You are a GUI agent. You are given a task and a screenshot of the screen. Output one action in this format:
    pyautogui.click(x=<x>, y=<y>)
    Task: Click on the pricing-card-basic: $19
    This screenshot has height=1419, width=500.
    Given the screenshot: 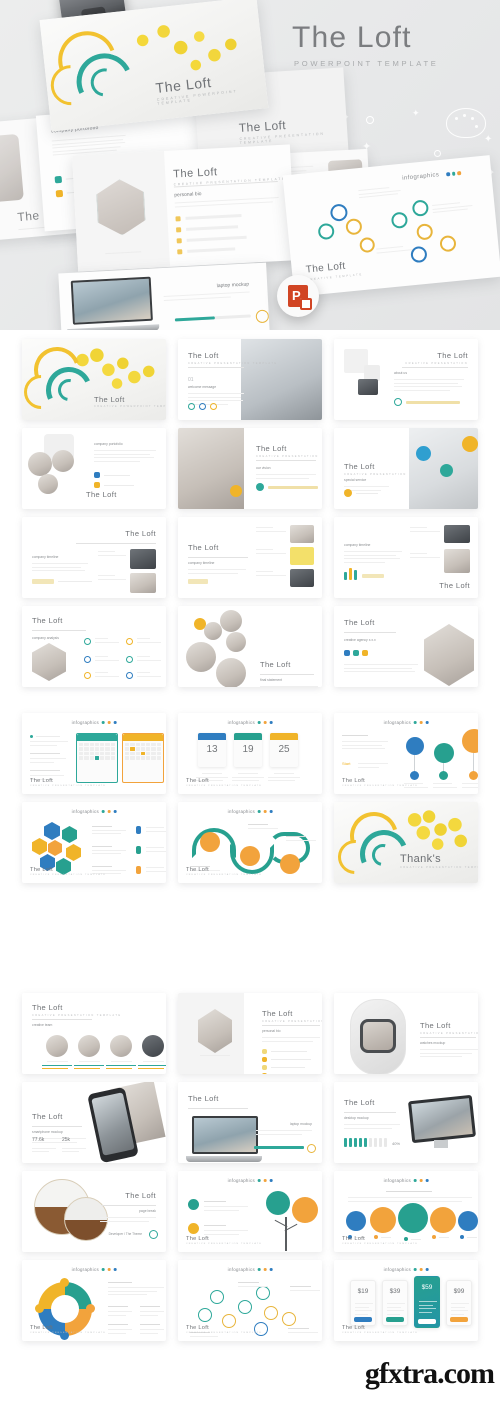 What is the action you would take?
    pyautogui.click(x=363, y=1303)
    